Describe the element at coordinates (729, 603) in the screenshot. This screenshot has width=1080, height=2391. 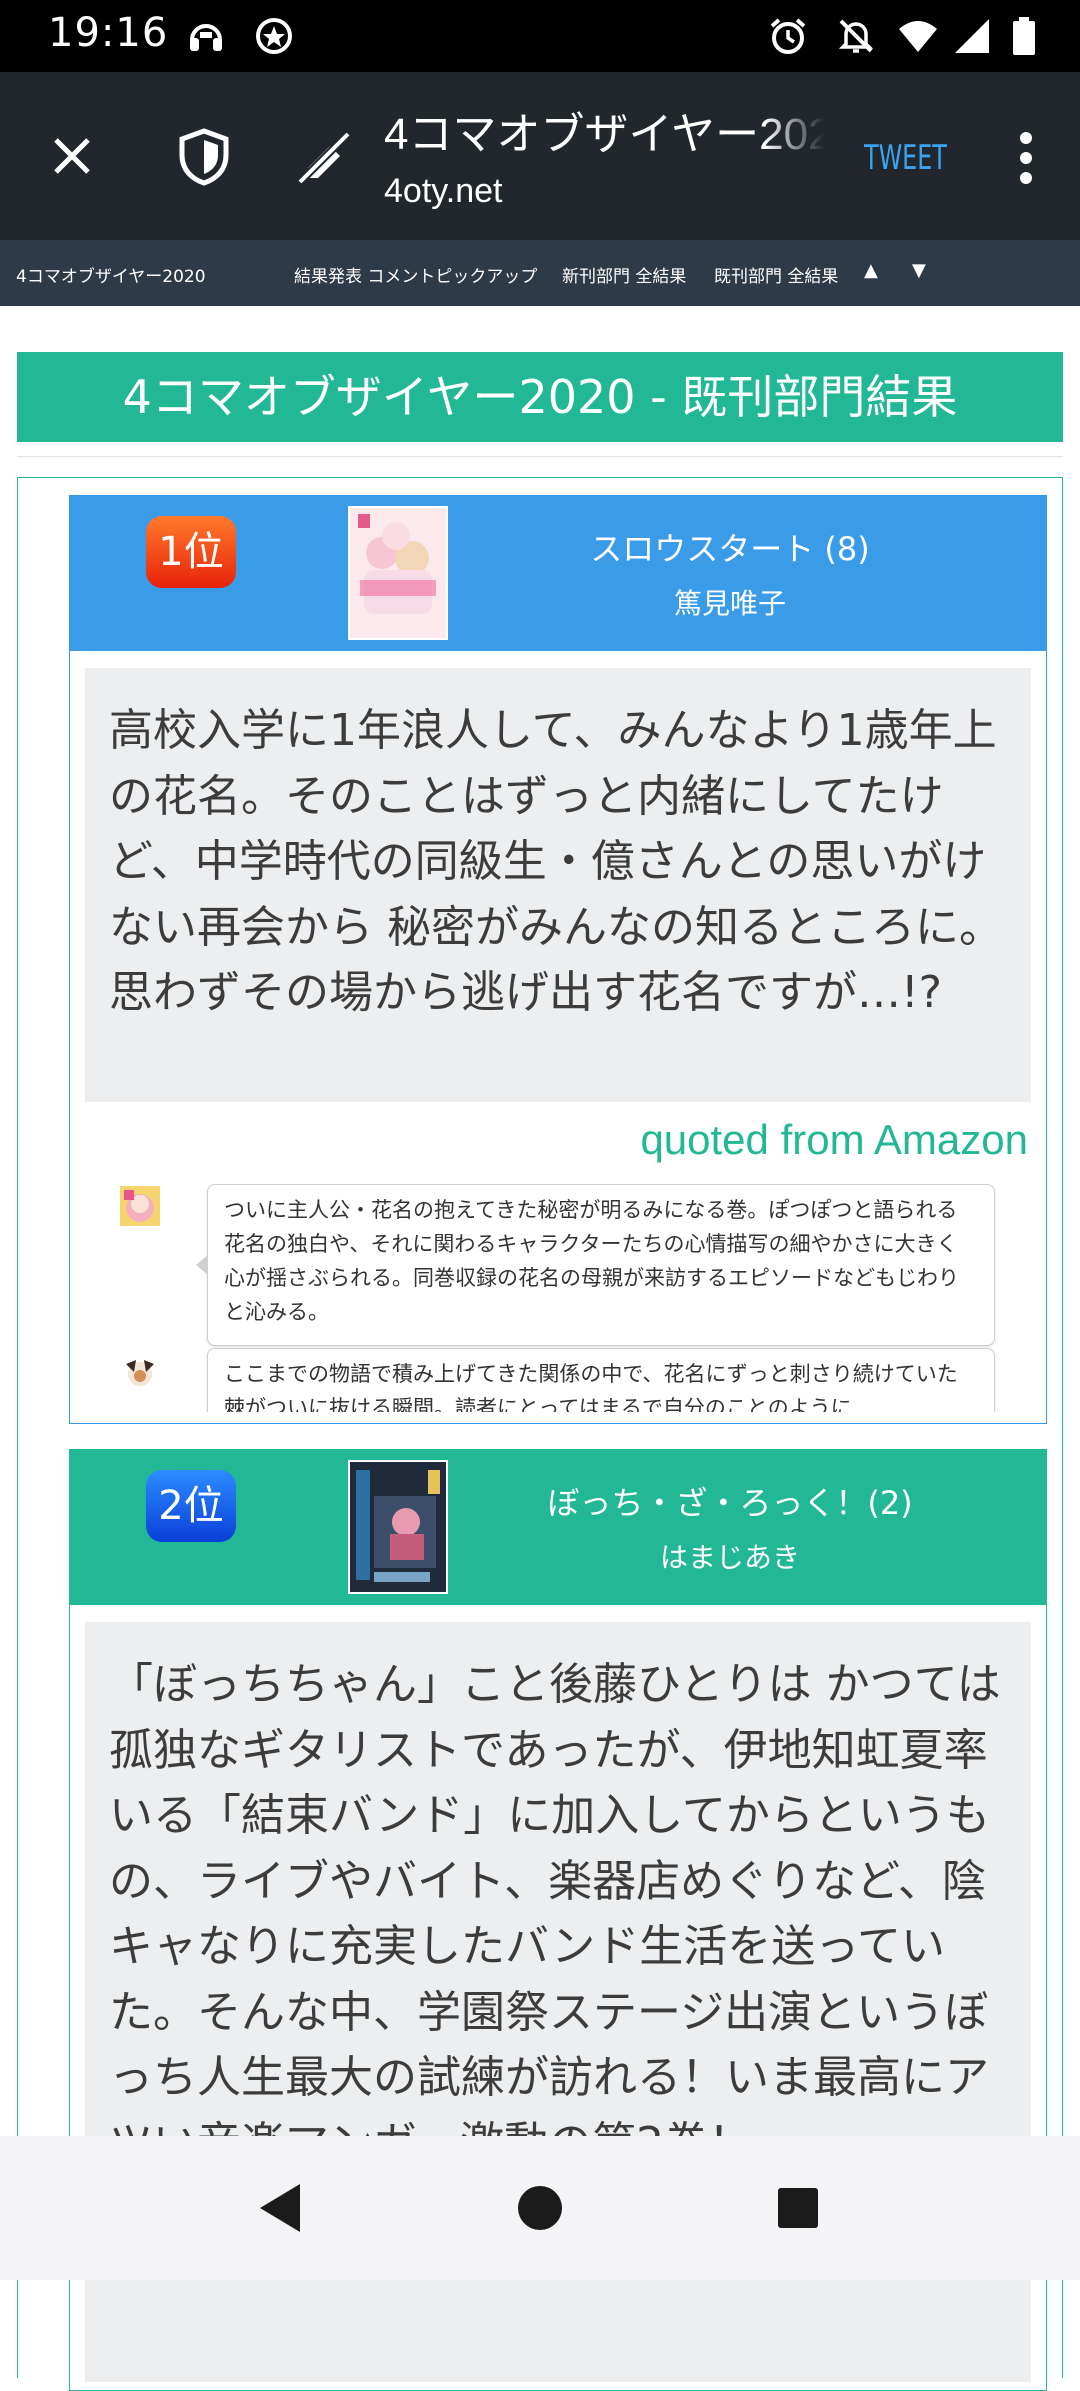
I see `manga-author: 篤見唯子` at that location.